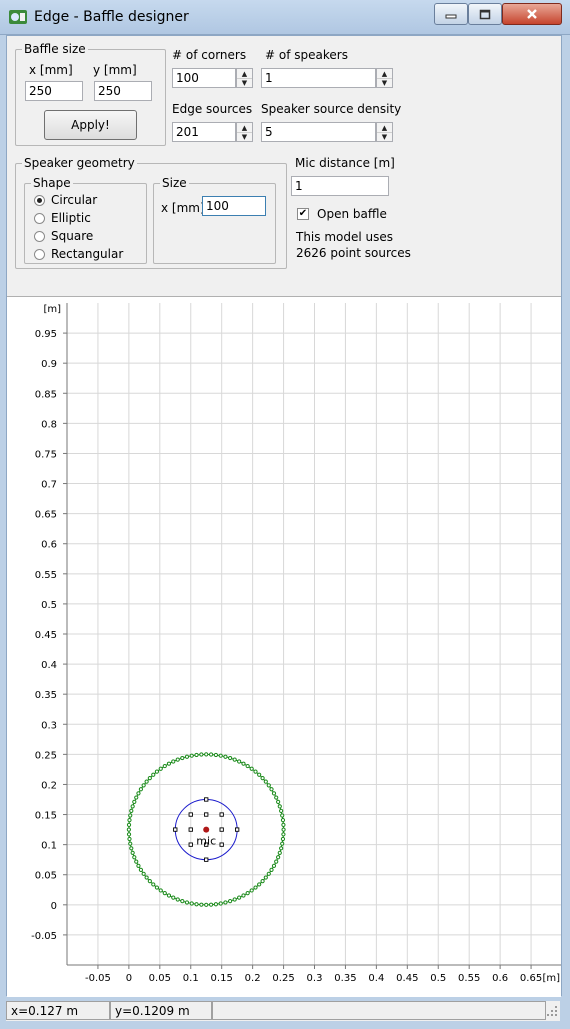 Image resolution: width=570 pixels, height=1029 pixels. I want to click on y-tick-label: 0.4, so click(49, 665).